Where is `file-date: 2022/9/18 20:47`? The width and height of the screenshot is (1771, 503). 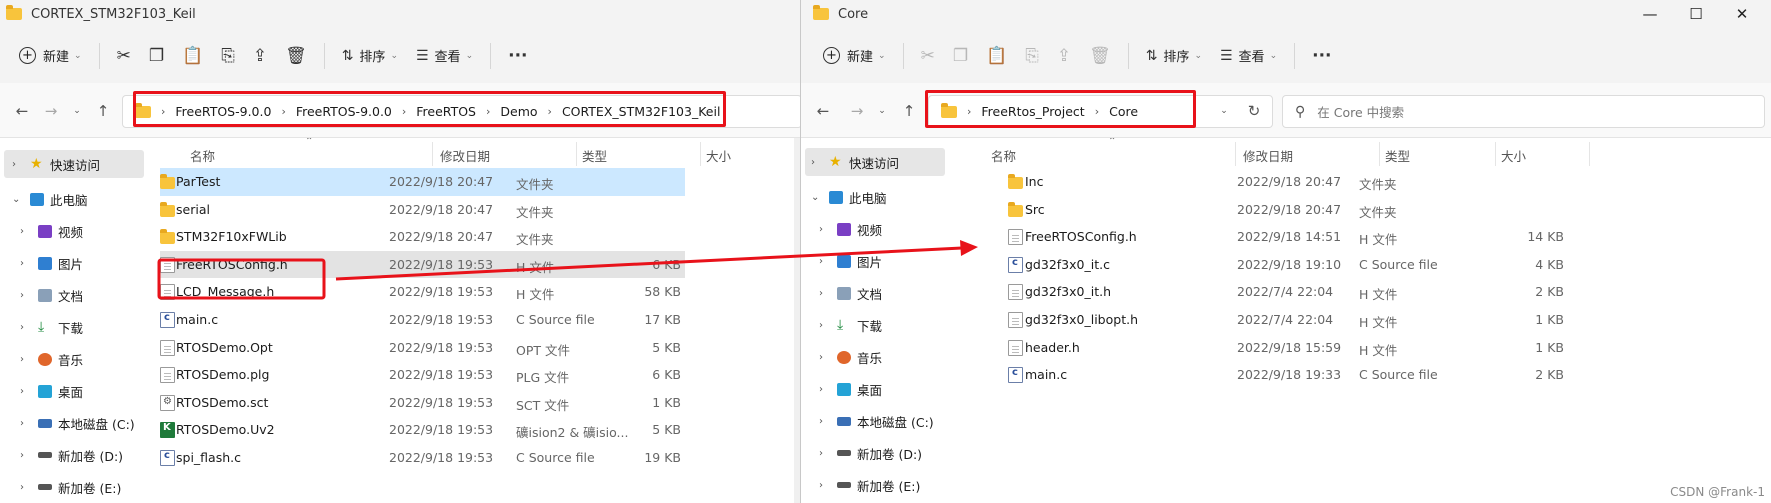 file-date: 2022/9/18 20:47 is located at coordinates (1289, 209).